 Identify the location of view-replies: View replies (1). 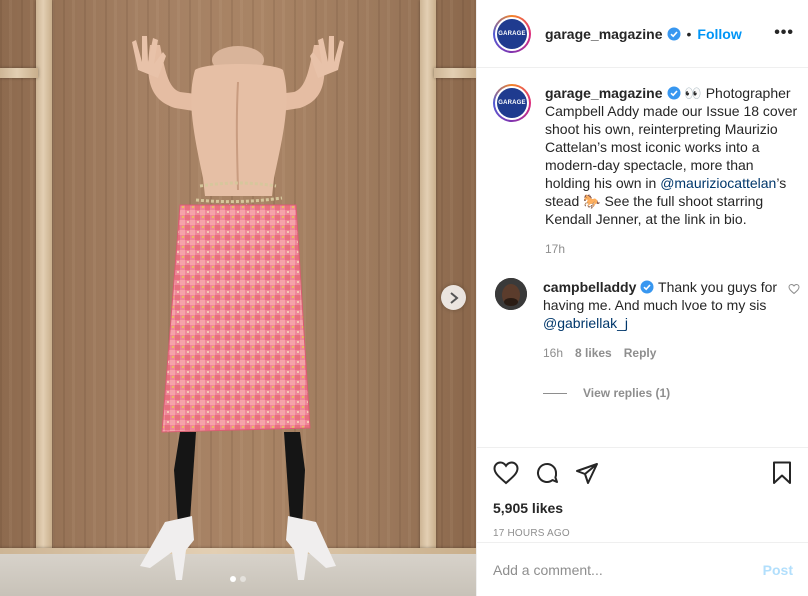
(667, 393).